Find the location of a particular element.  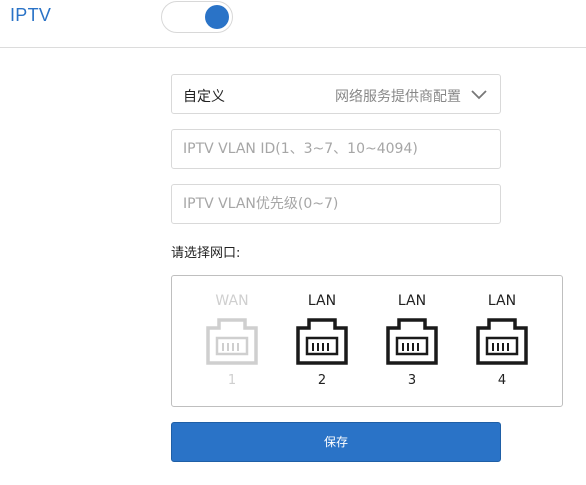

save-button: 保存 is located at coordinates (336, 442).